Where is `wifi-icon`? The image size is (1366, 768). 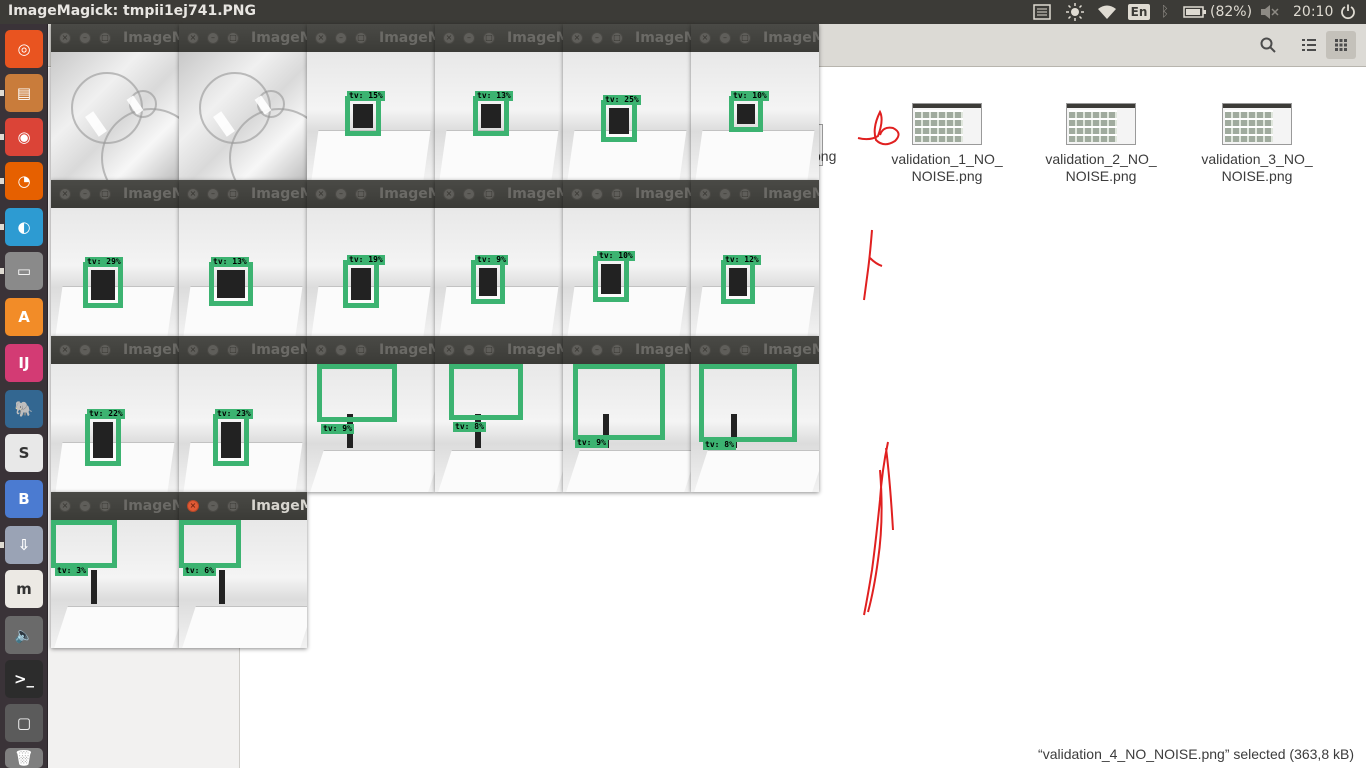
wifi-icon is located at coordinates (1107, 12).